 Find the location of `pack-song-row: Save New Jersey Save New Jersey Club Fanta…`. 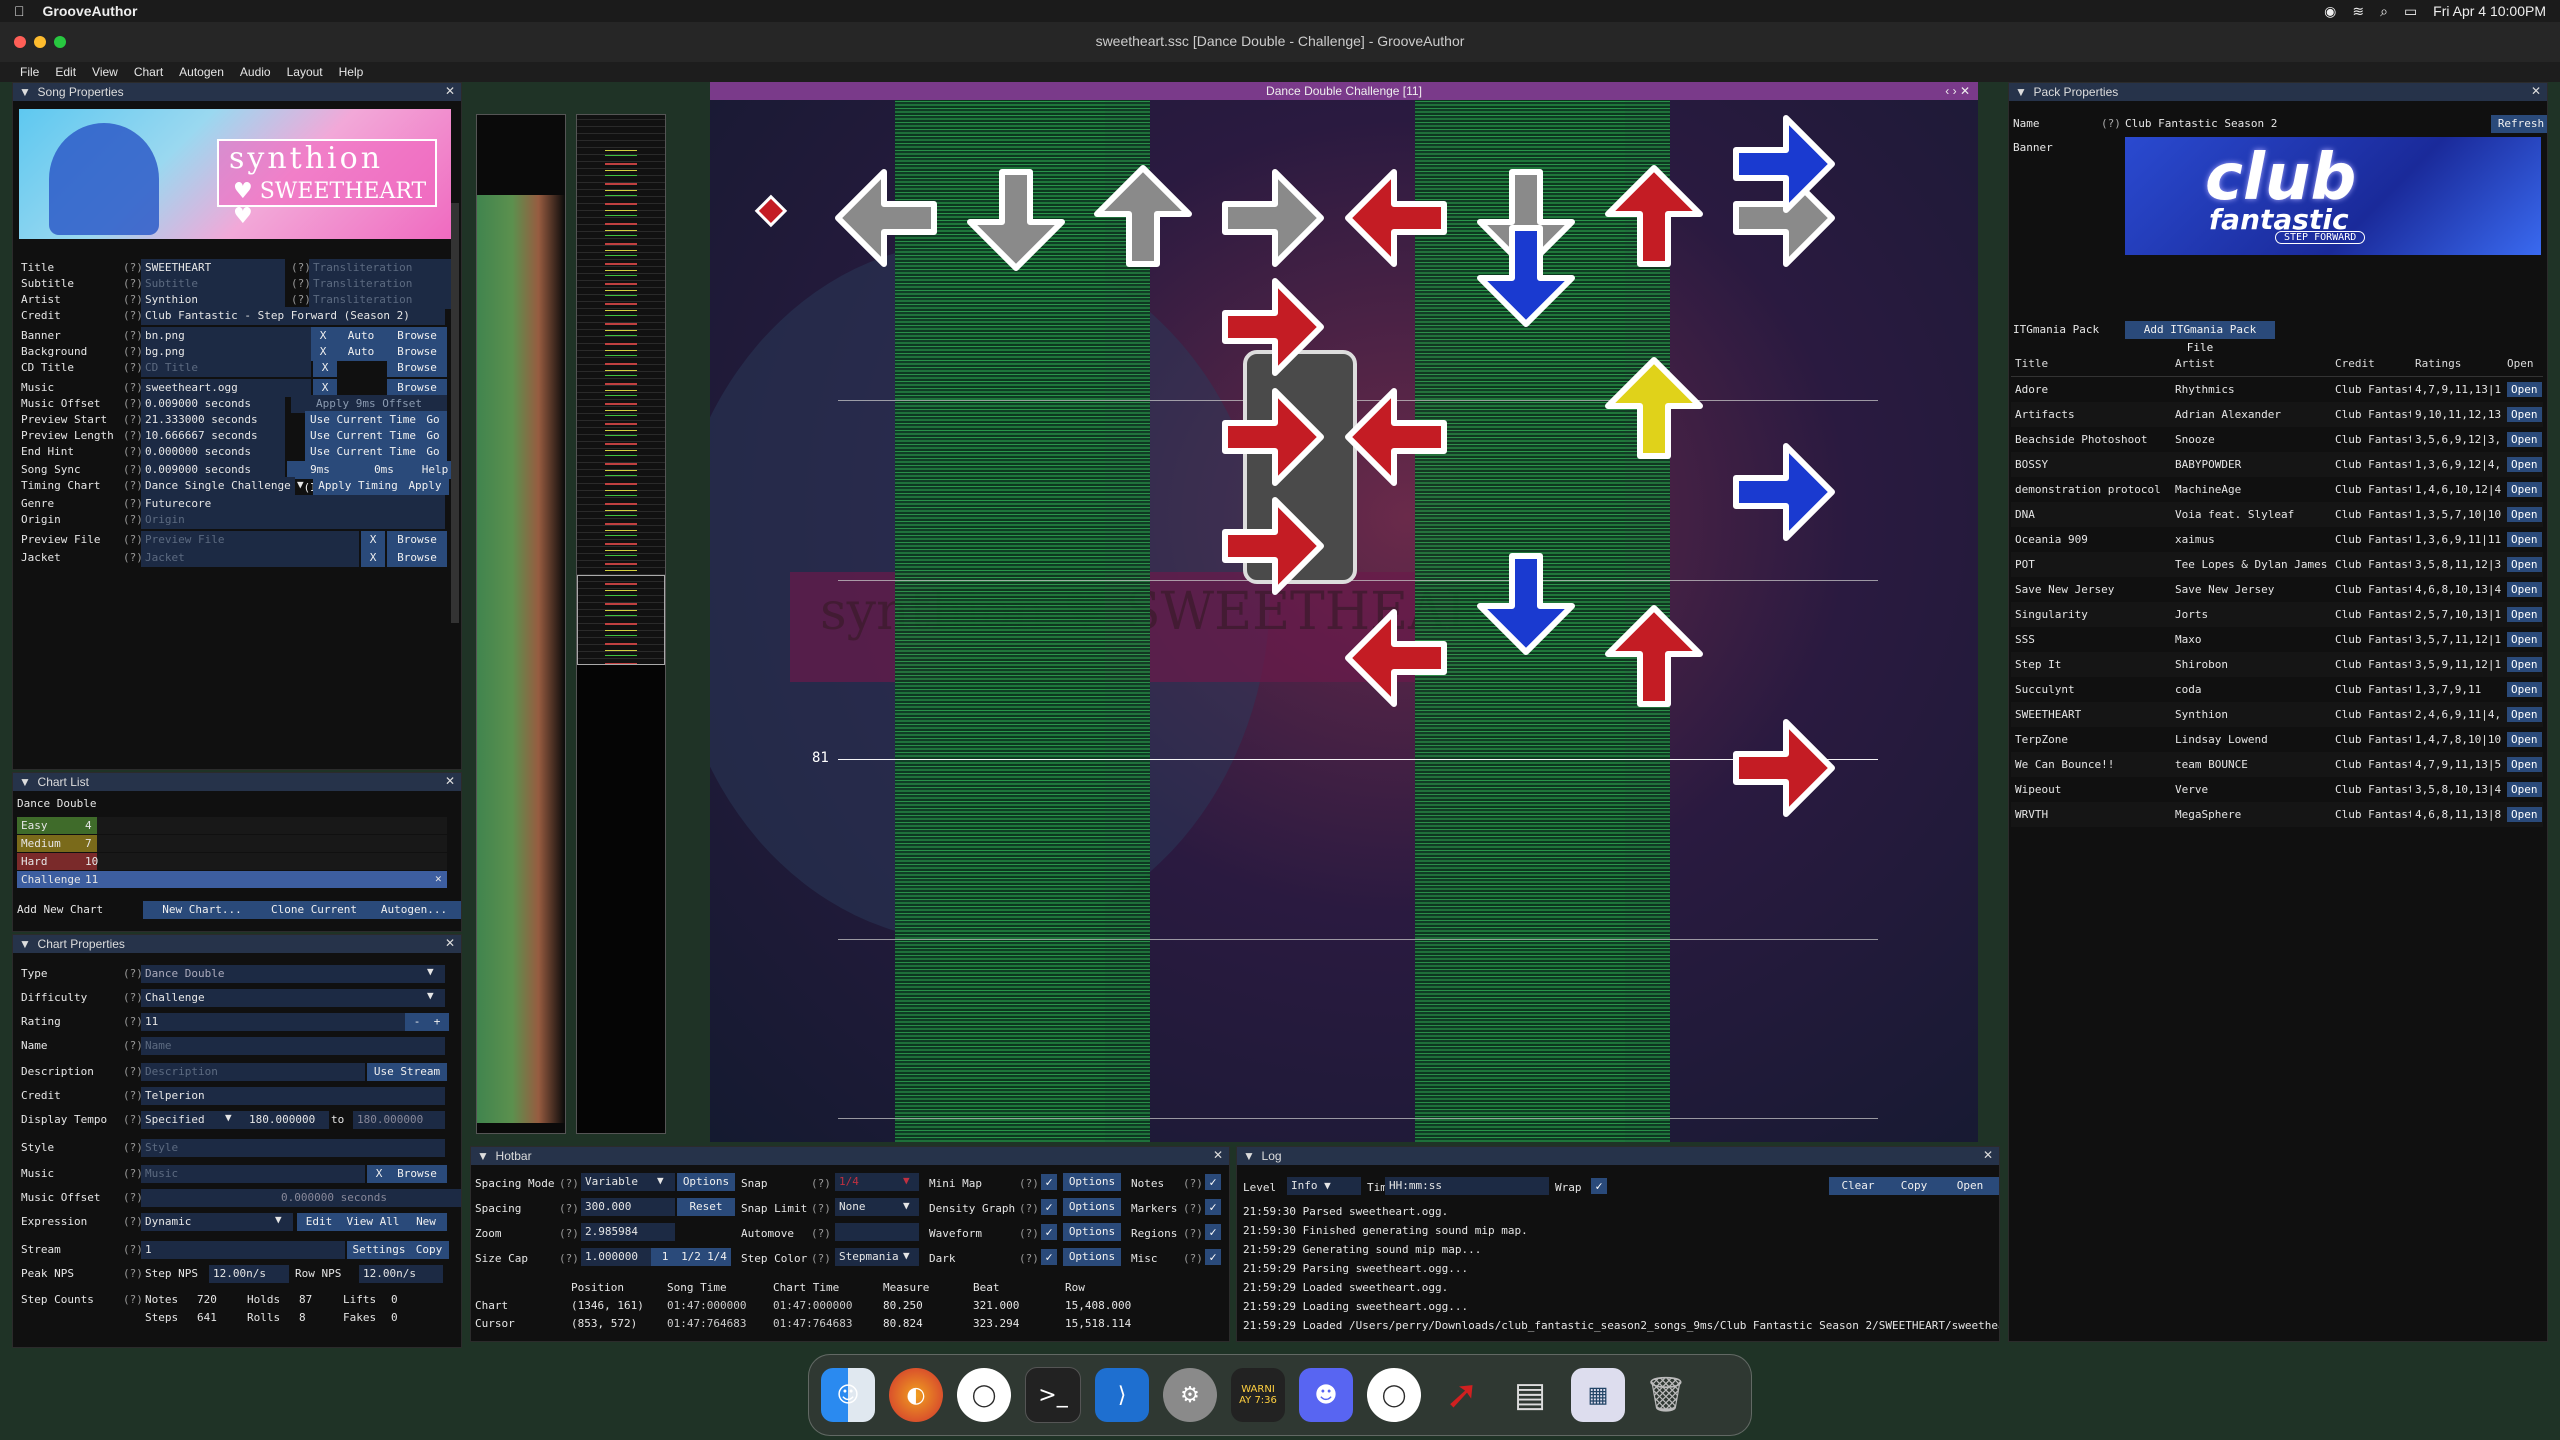

pack-song-row: Save New Jersey Save New Jersey Club Fanta… is located at coordinates (2277, 589).